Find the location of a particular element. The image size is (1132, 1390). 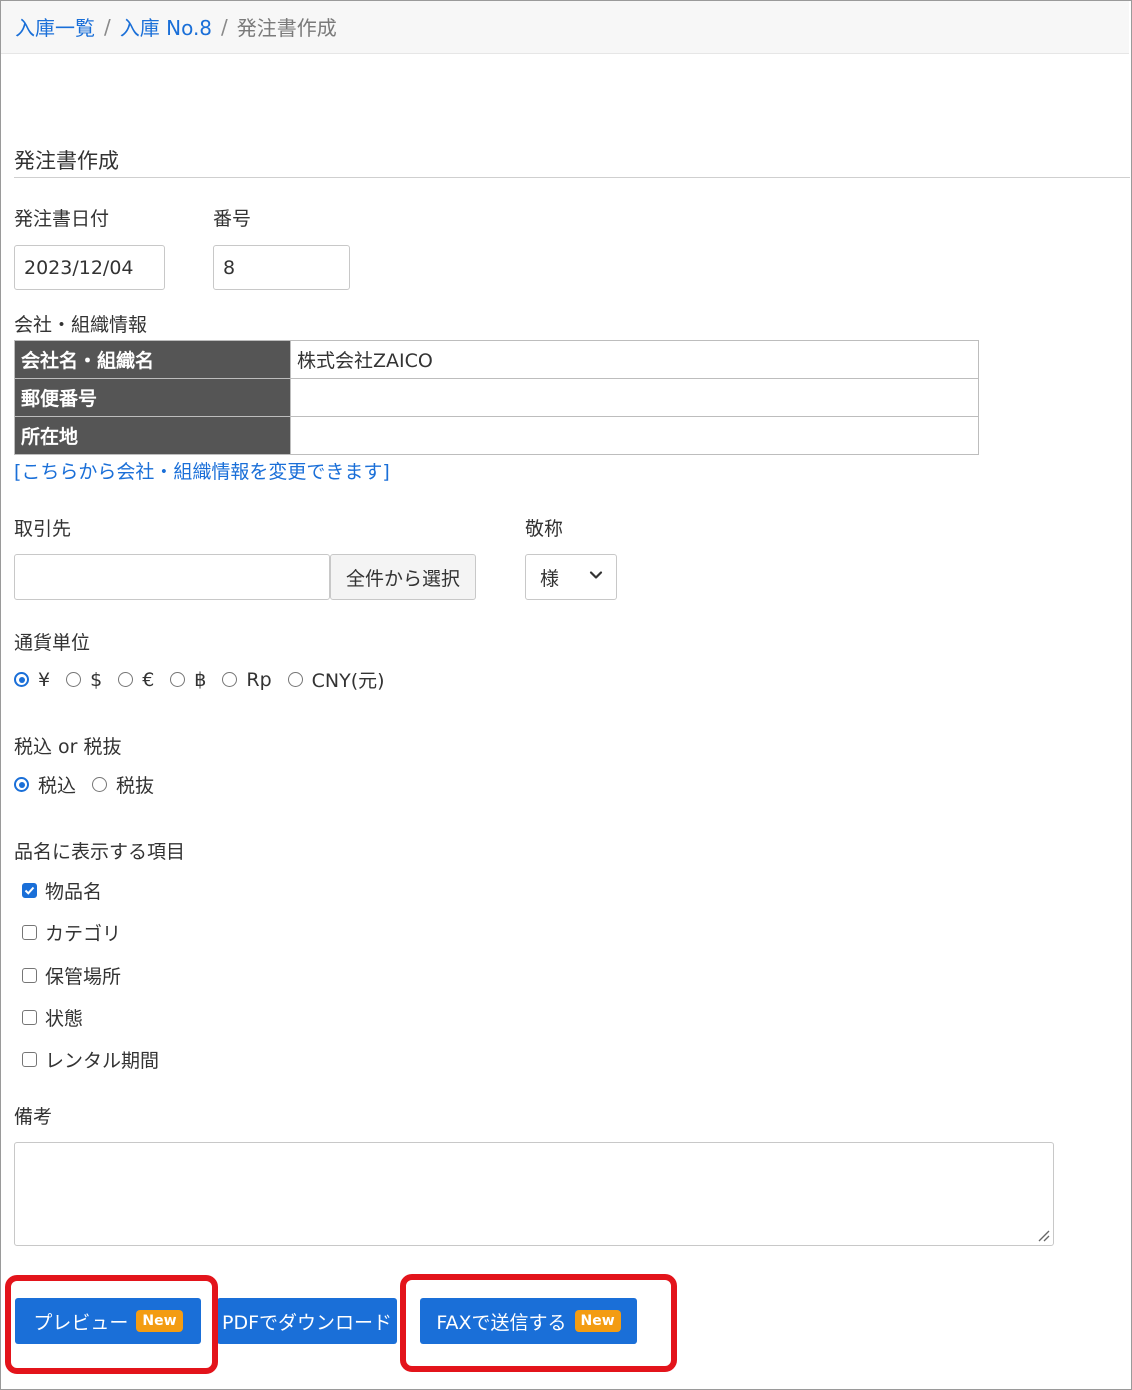

order-date-input is located at coordinates (89, 267).